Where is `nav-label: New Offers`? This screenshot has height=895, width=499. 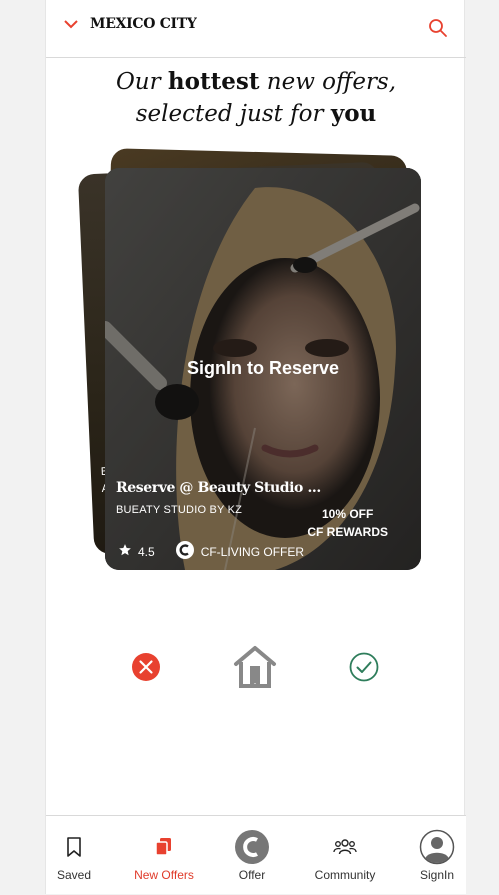
nav-label: New Offers is located at coordinates (164, 875).